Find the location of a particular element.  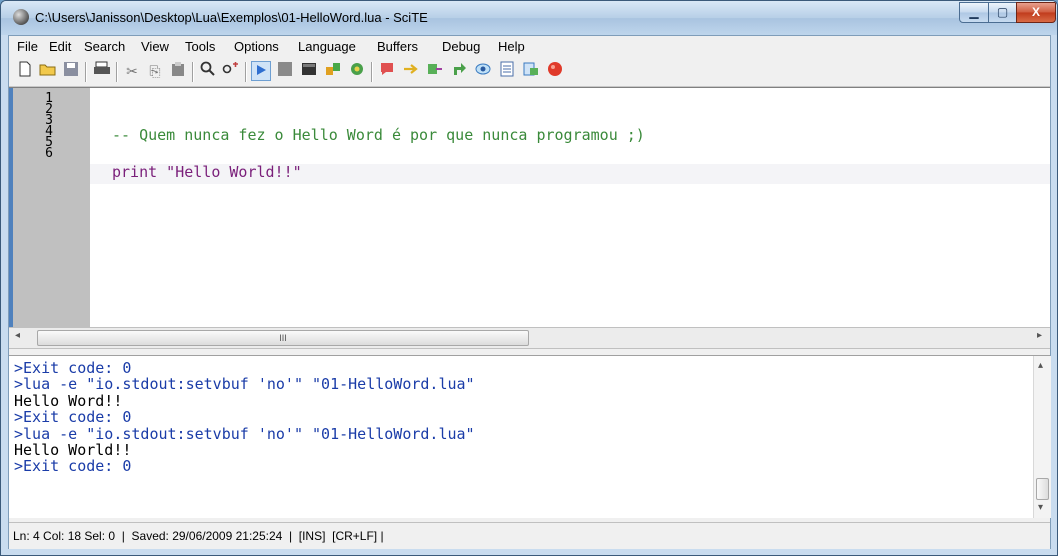

menu-search: Search is located at coordinates (104, 46).